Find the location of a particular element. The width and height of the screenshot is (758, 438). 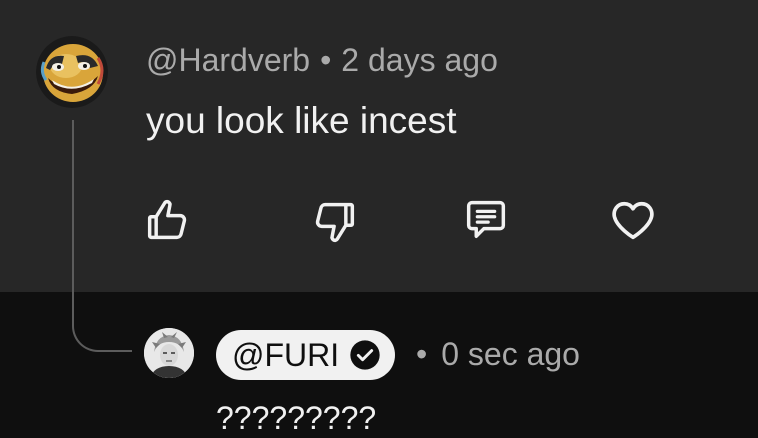

reply-meta: • 0 sec ago is located at coordinates (498, 354).